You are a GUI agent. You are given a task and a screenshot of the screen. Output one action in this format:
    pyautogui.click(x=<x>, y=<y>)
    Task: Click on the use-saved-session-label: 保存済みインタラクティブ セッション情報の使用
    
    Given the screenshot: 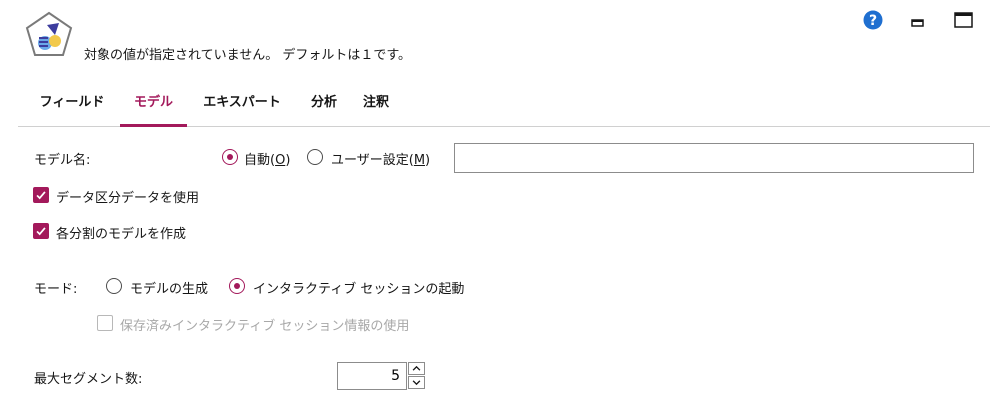 What is the action you would take?
    pyautogui.click(x=265, y=326)
    